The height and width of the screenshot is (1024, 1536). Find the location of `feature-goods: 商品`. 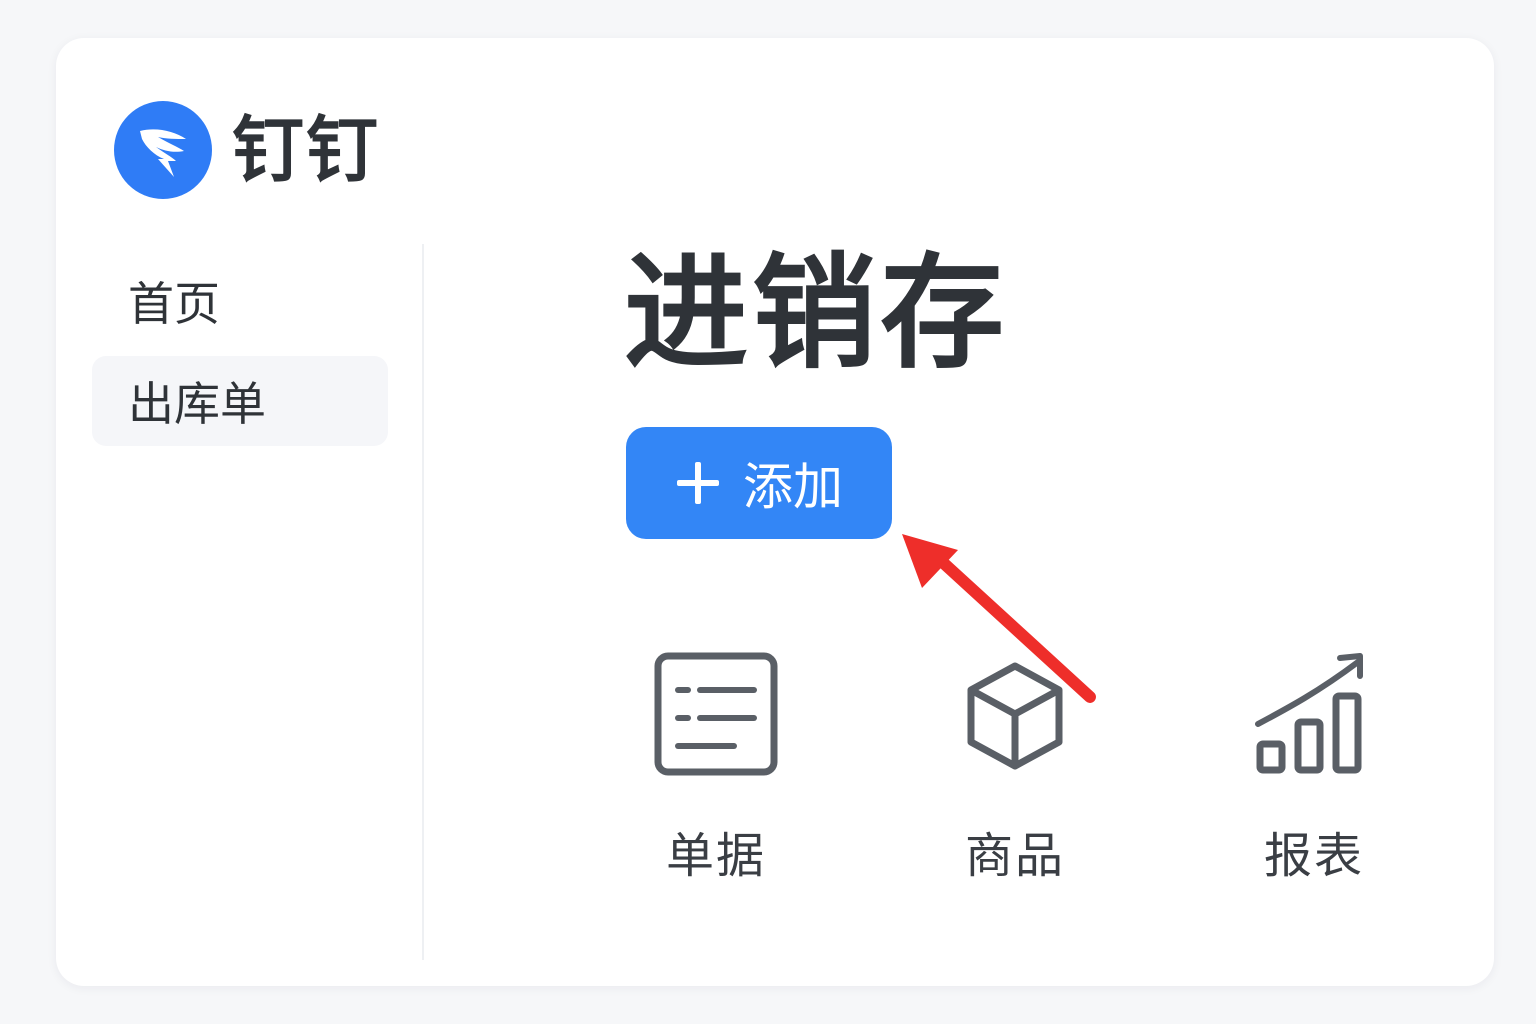

feature-goods: 商品 is located at coordinates (1015, 767).